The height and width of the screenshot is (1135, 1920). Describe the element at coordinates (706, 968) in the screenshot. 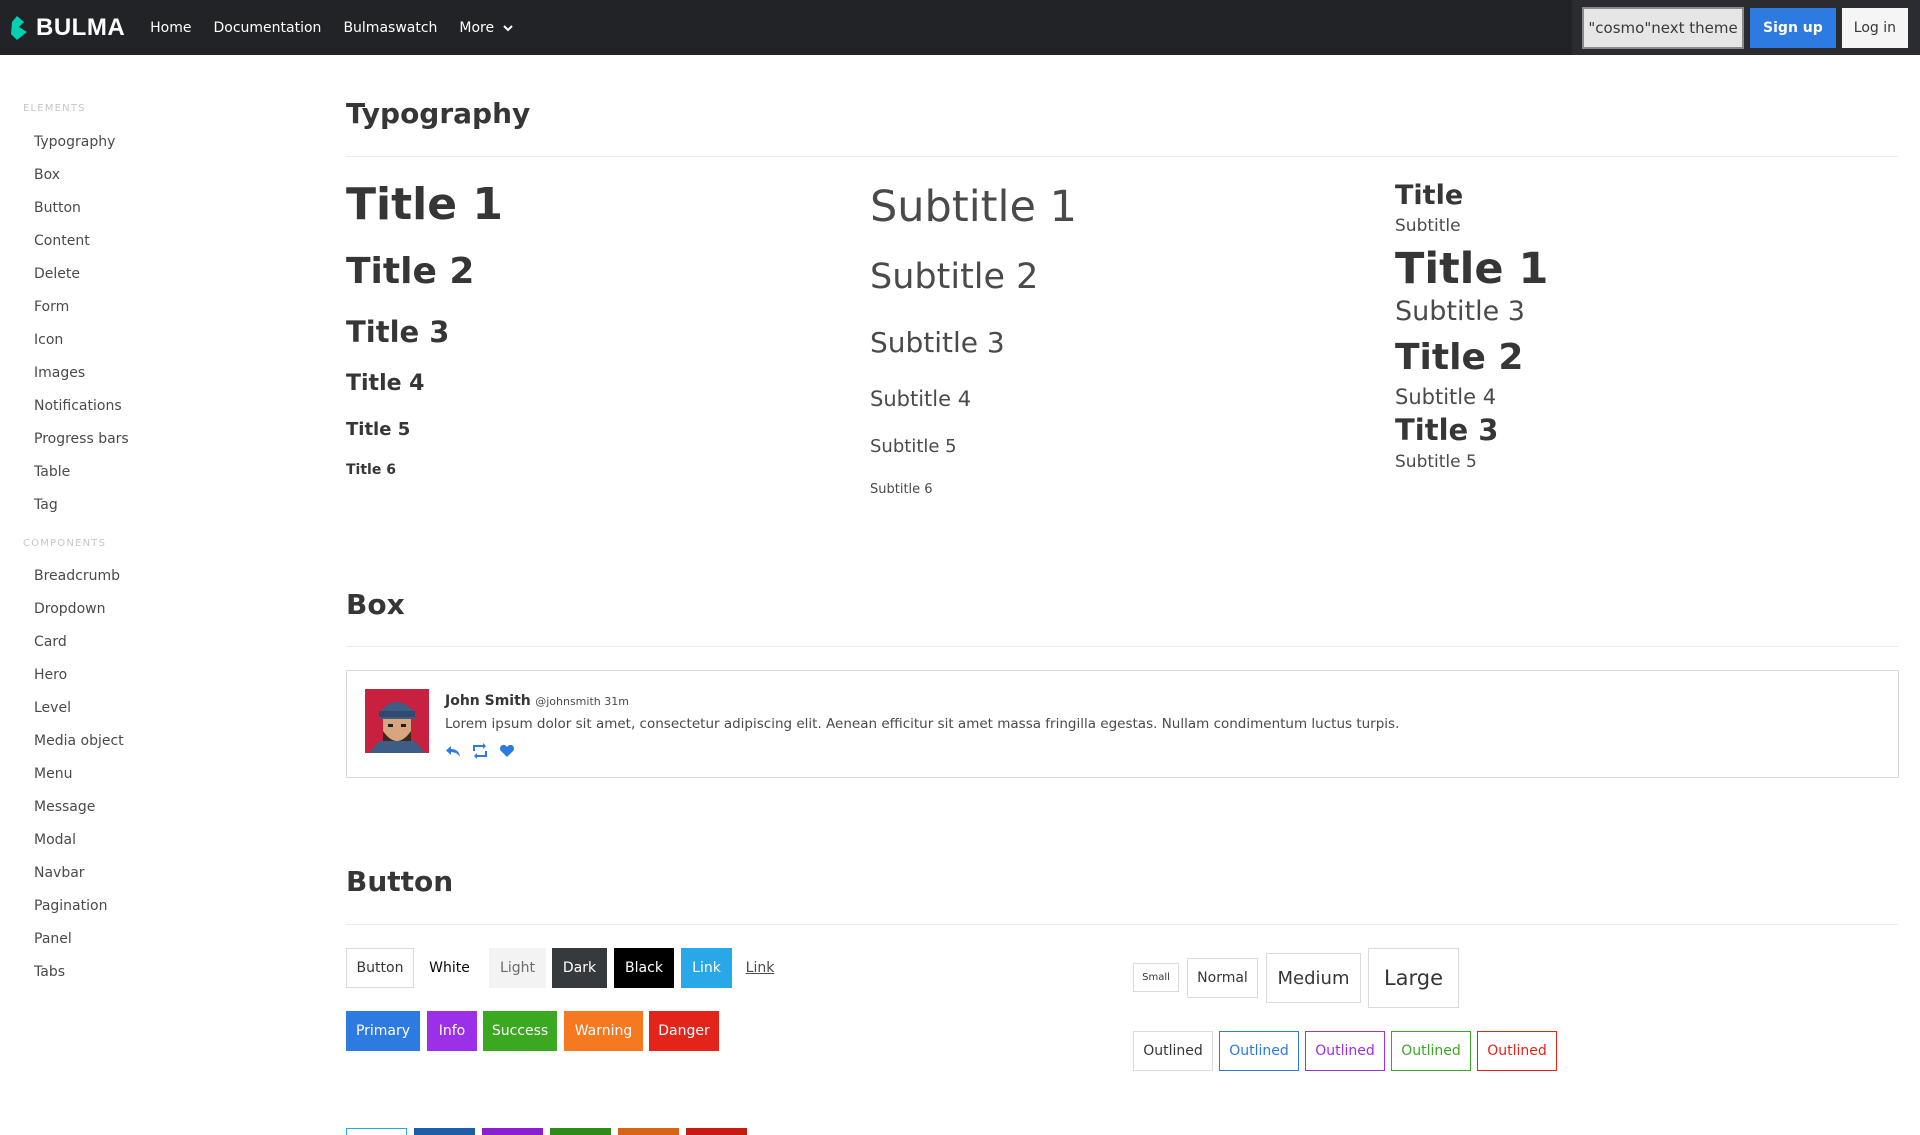

I see `button-link-colored: Link` at that location.